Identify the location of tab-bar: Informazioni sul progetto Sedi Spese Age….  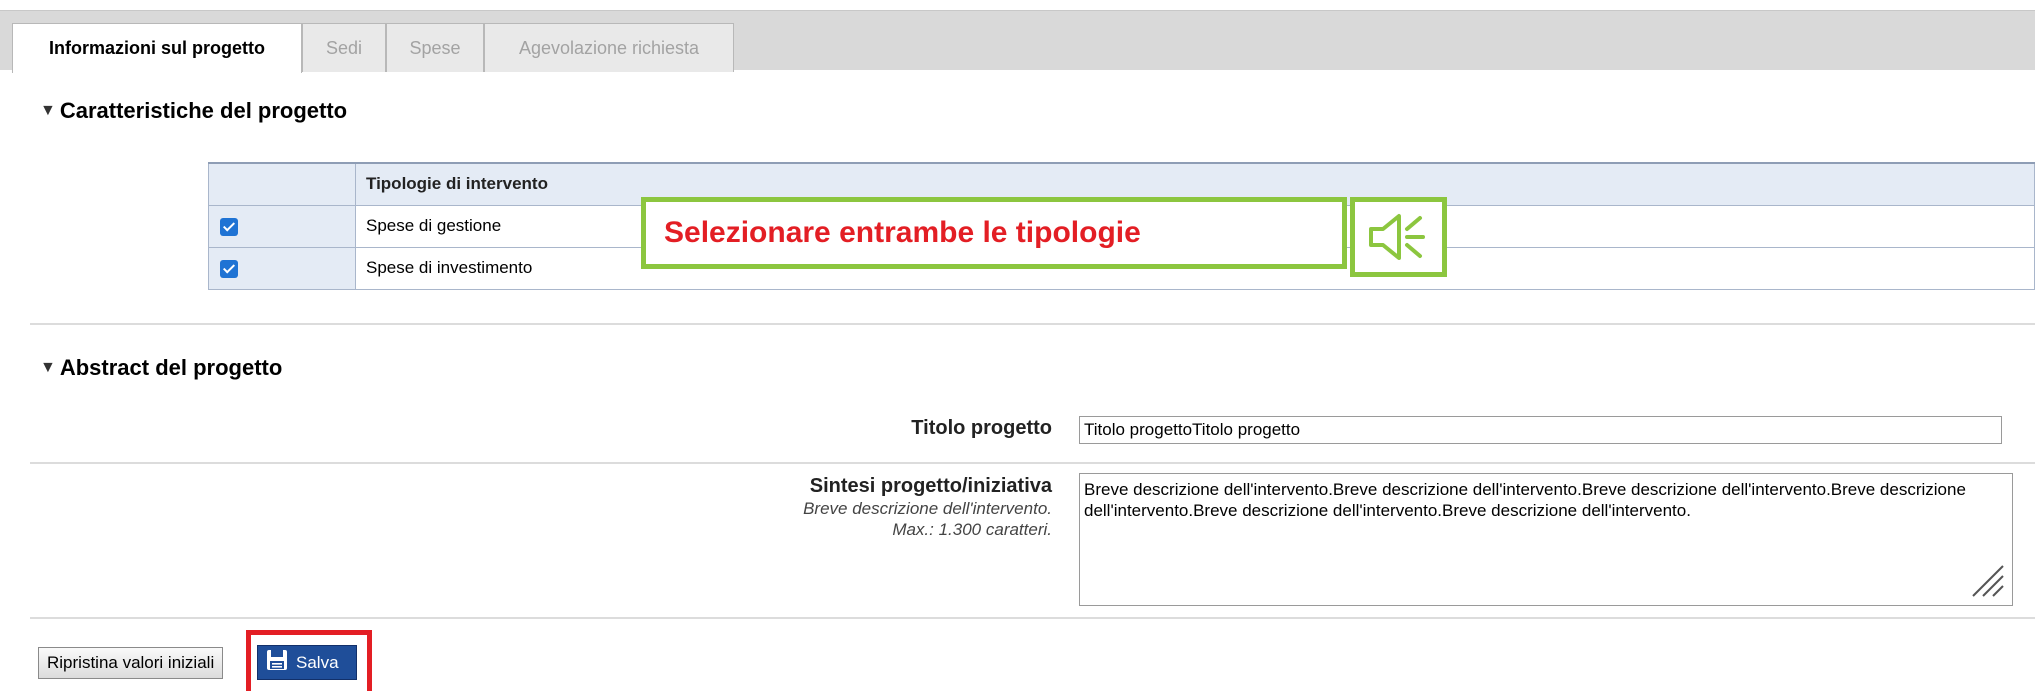
(1017, 41).